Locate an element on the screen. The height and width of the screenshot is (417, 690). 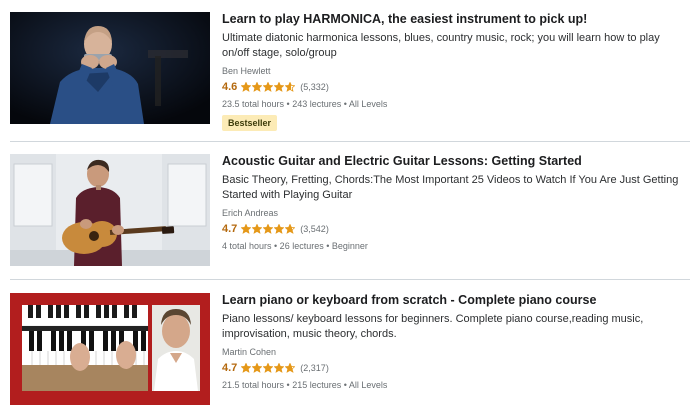
rating-value: 4.6 is located at coordinates (230, 86).